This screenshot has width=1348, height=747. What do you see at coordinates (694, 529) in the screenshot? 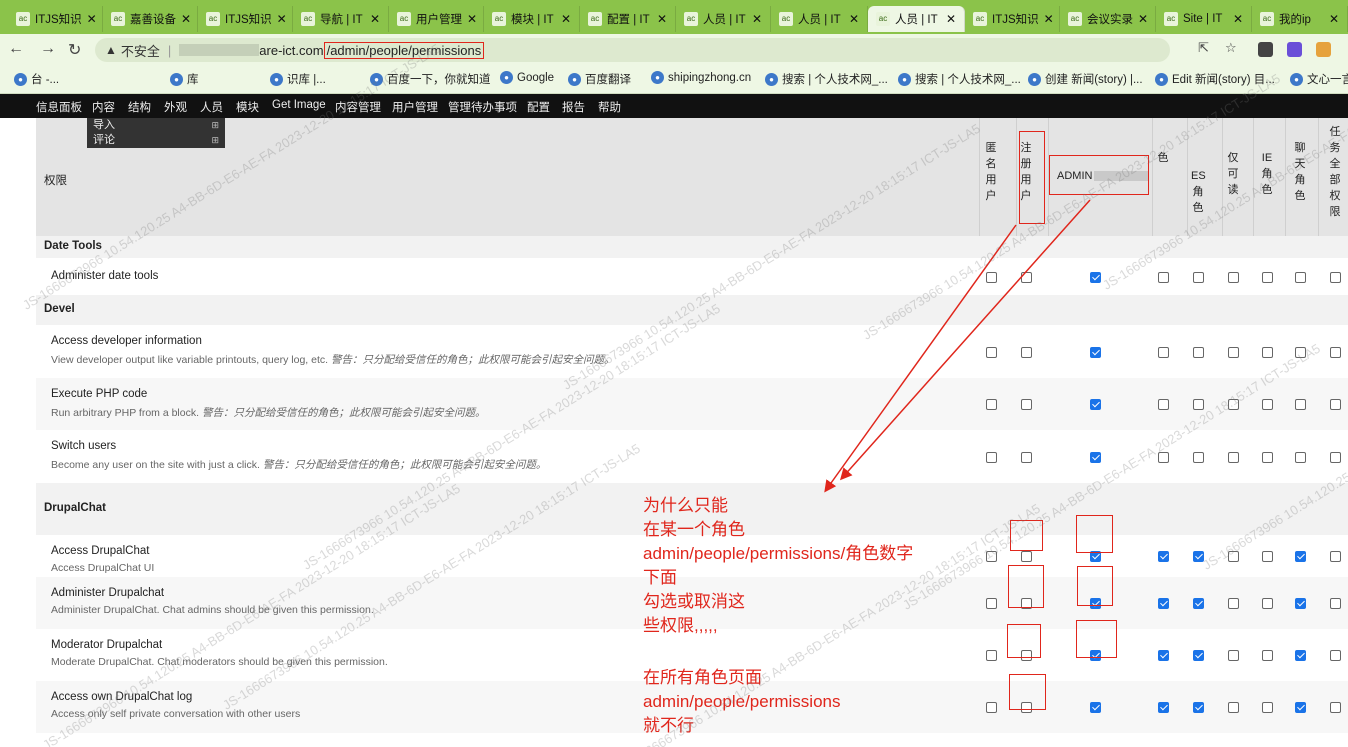
I see `note-line: 在某一个角色` at bounding box center [694, 529].